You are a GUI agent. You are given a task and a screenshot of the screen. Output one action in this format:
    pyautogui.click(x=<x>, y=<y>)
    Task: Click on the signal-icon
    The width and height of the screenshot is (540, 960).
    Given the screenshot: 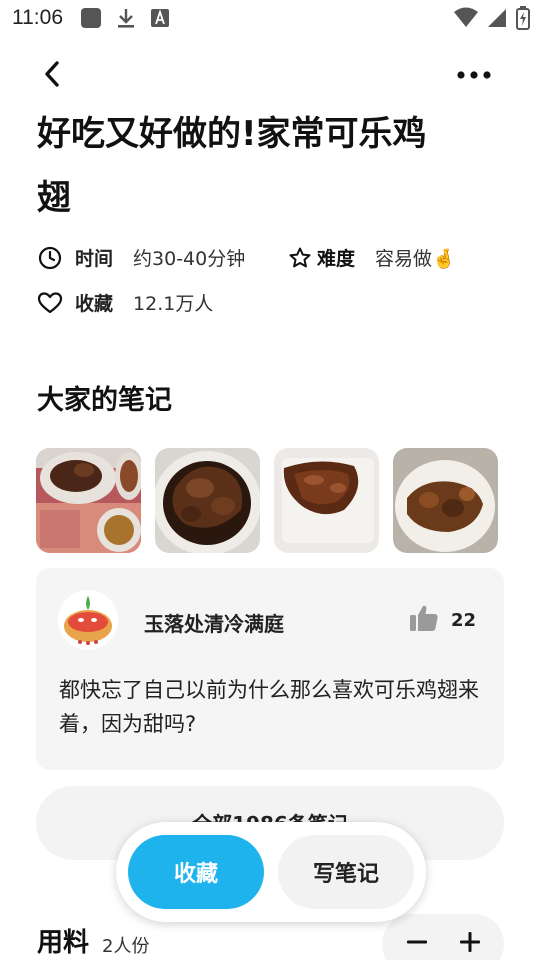 What is the action you would take?
    pyautogui.click(x=497, y=20)
    